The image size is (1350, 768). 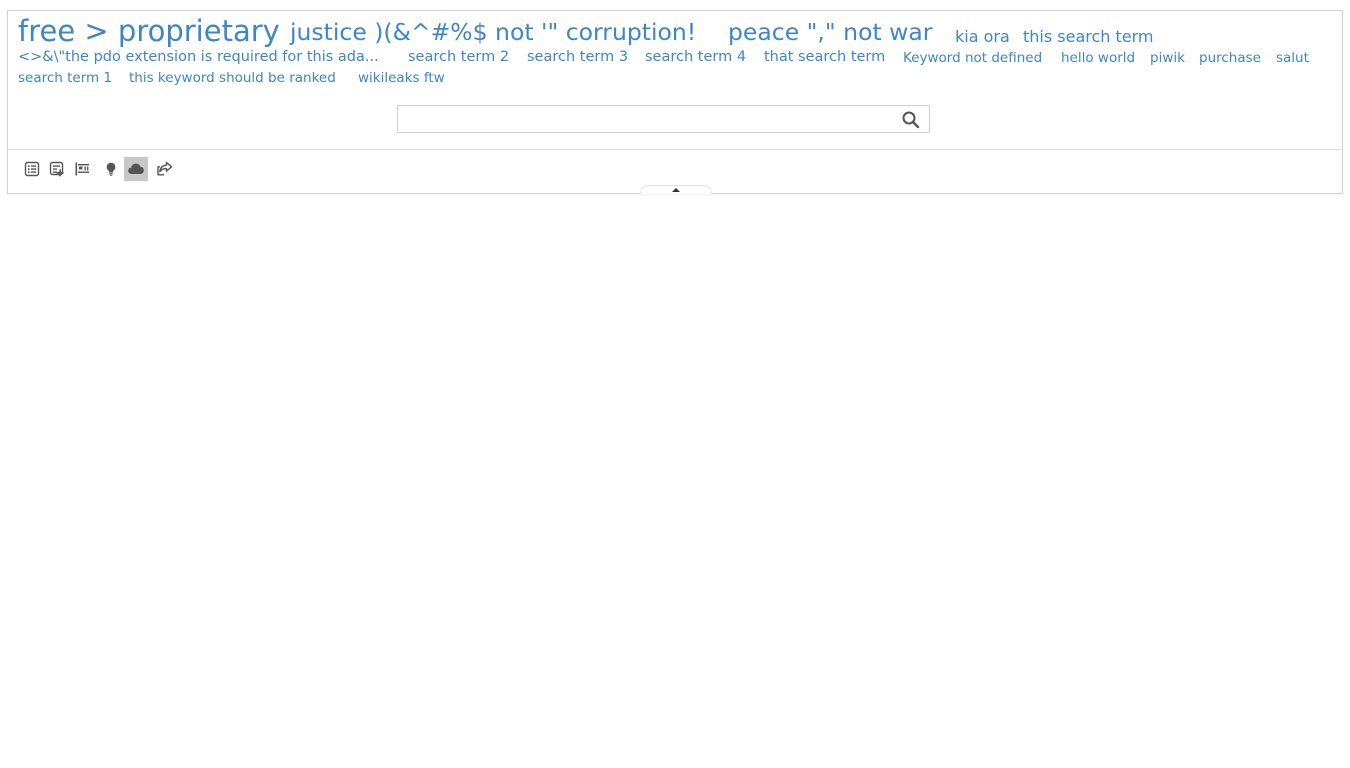 I want to click on table-view-button, so click(x=32, y=169).